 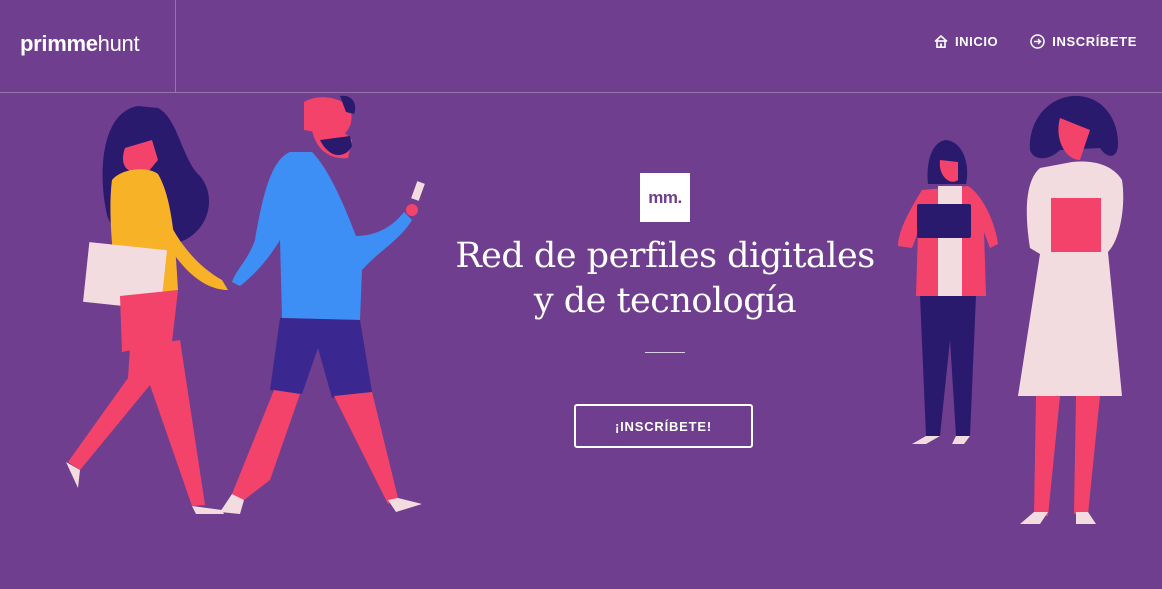 I want to click on woman-dress-illustration, so click(x=1071, y=309).